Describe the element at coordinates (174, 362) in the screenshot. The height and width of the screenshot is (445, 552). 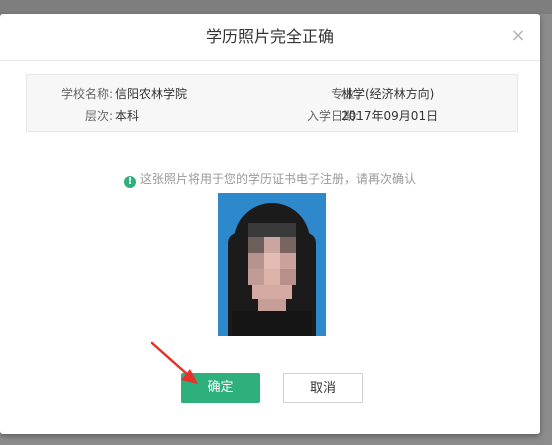
I see `red-arrow-annotation` at that location.